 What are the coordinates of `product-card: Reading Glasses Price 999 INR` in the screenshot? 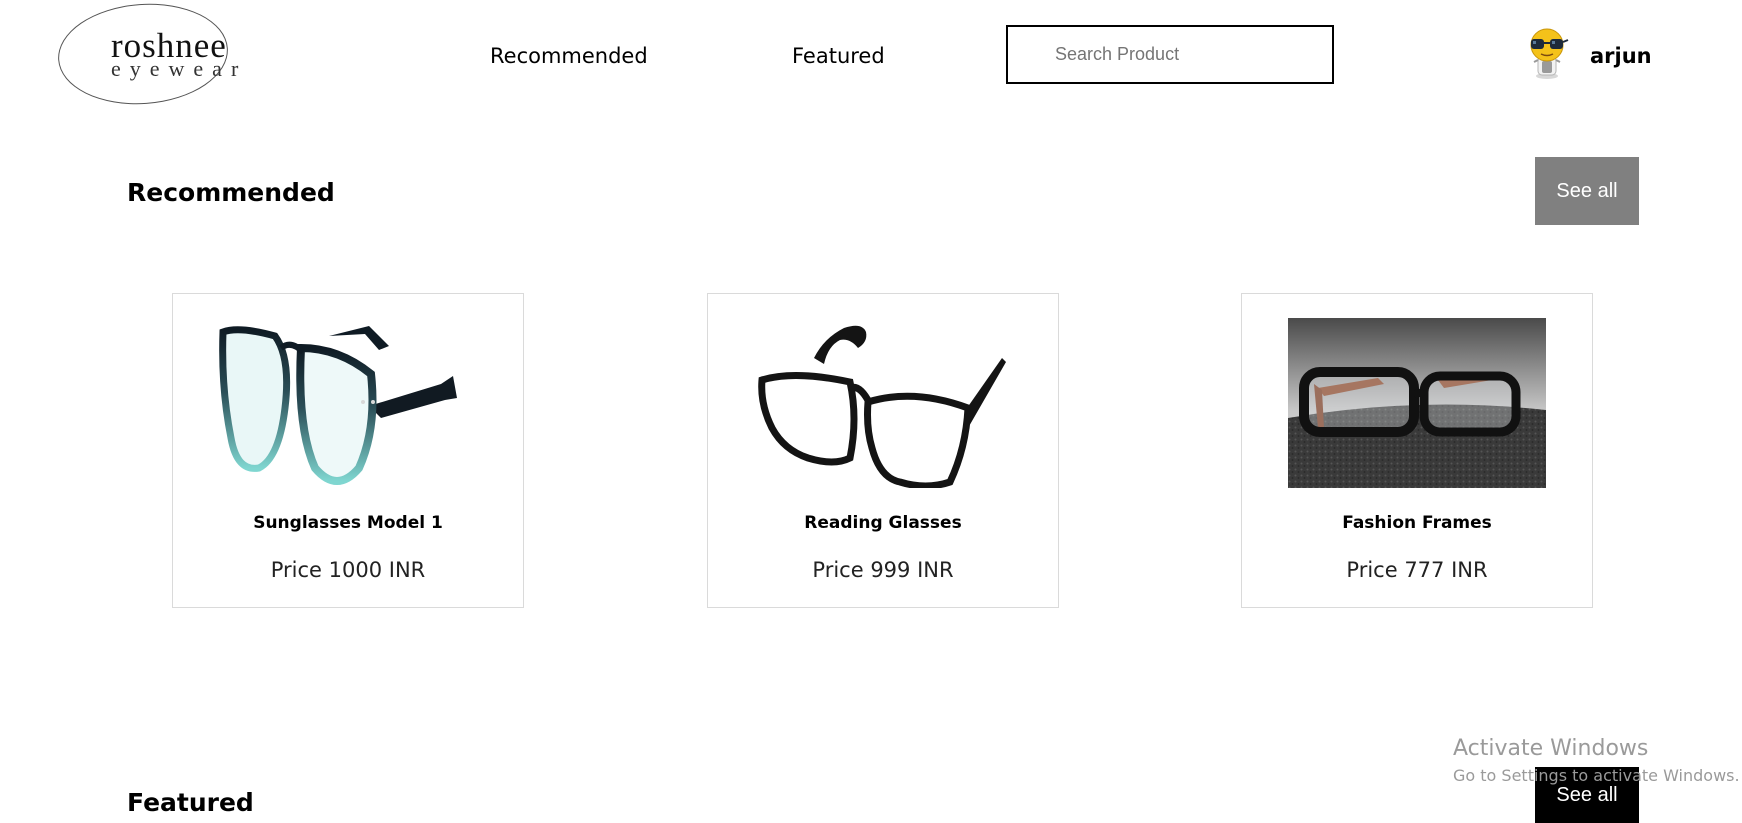 It's located at (883, 450).